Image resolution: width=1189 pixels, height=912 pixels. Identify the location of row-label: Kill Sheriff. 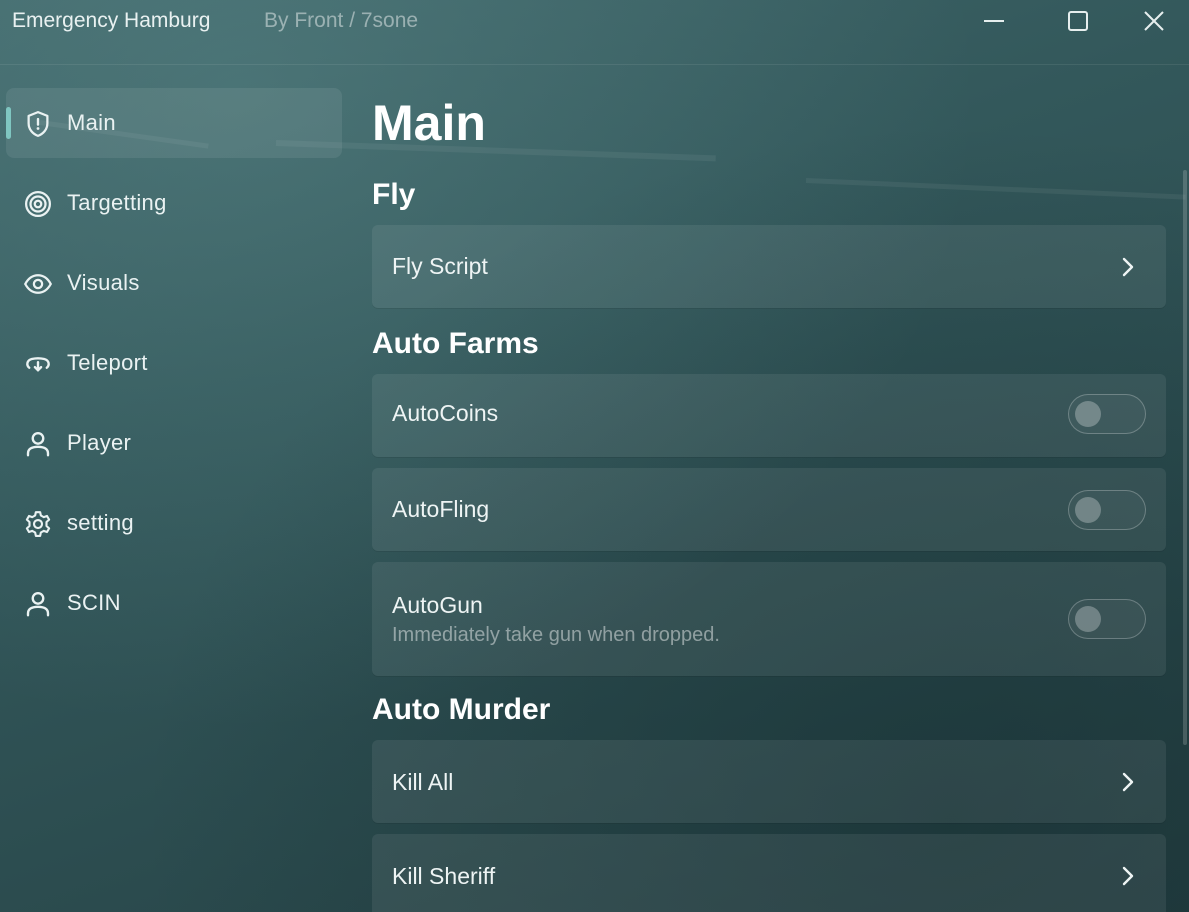
(444, 876).